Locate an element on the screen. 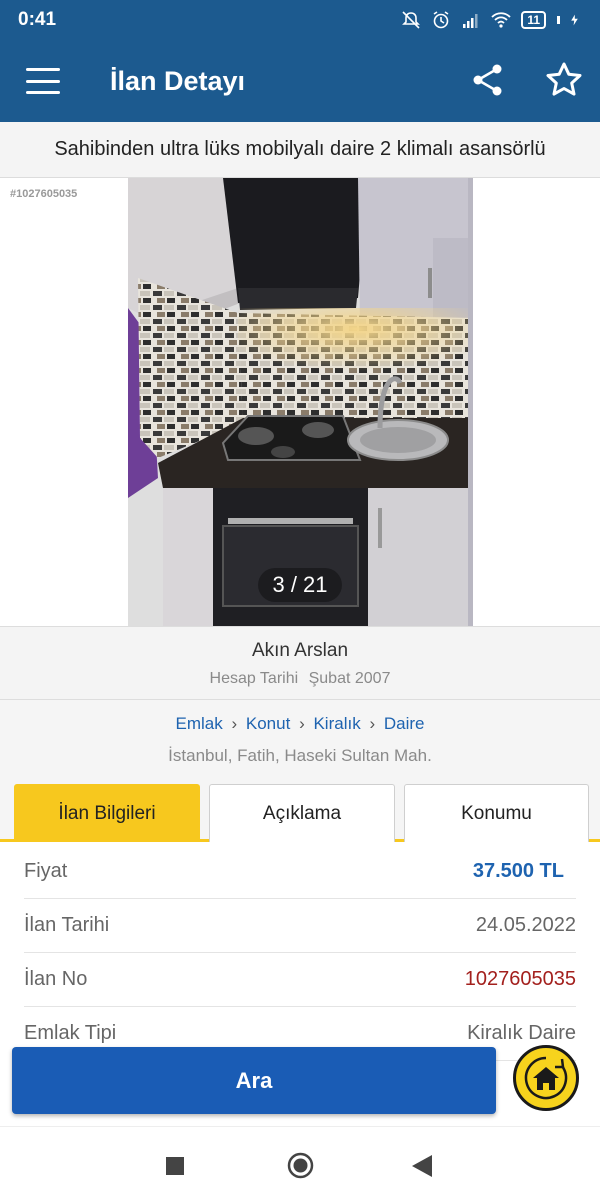  info-key: Emlak Tipi is located at coordinates (70, 1033).